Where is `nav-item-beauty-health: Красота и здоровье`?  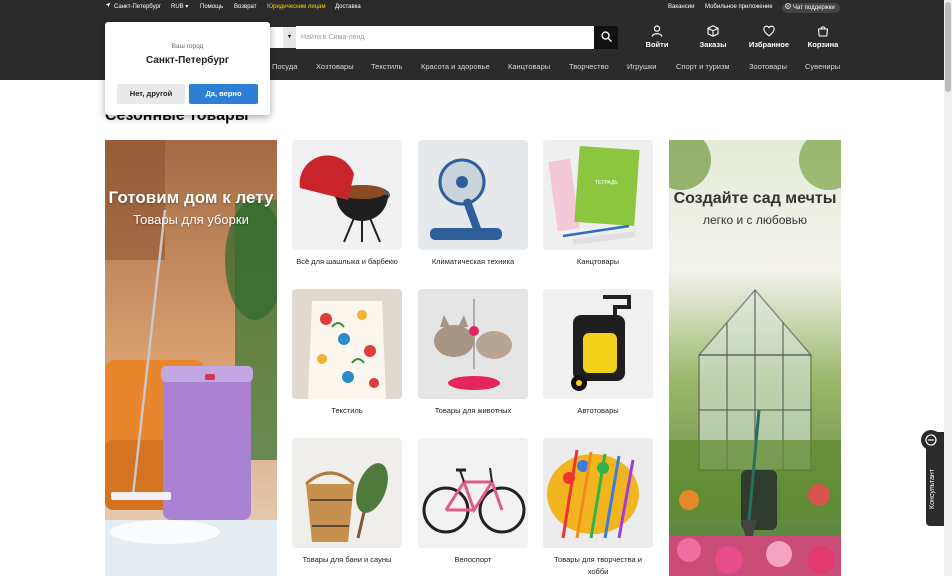
nav-item-beauty-health: Красота и здоровье is located at coordinates (455, 66).